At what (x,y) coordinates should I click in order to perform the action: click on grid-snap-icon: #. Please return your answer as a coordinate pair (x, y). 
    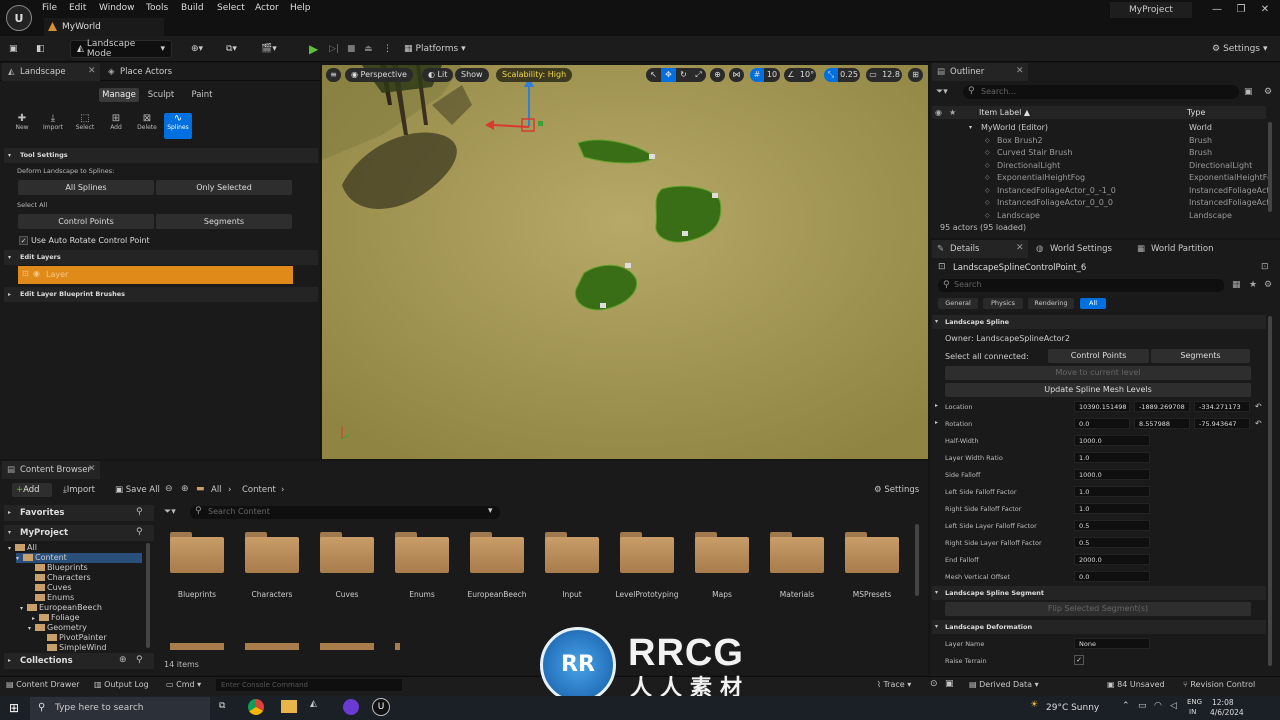
    Looking at the image, I should click on (757, 75).